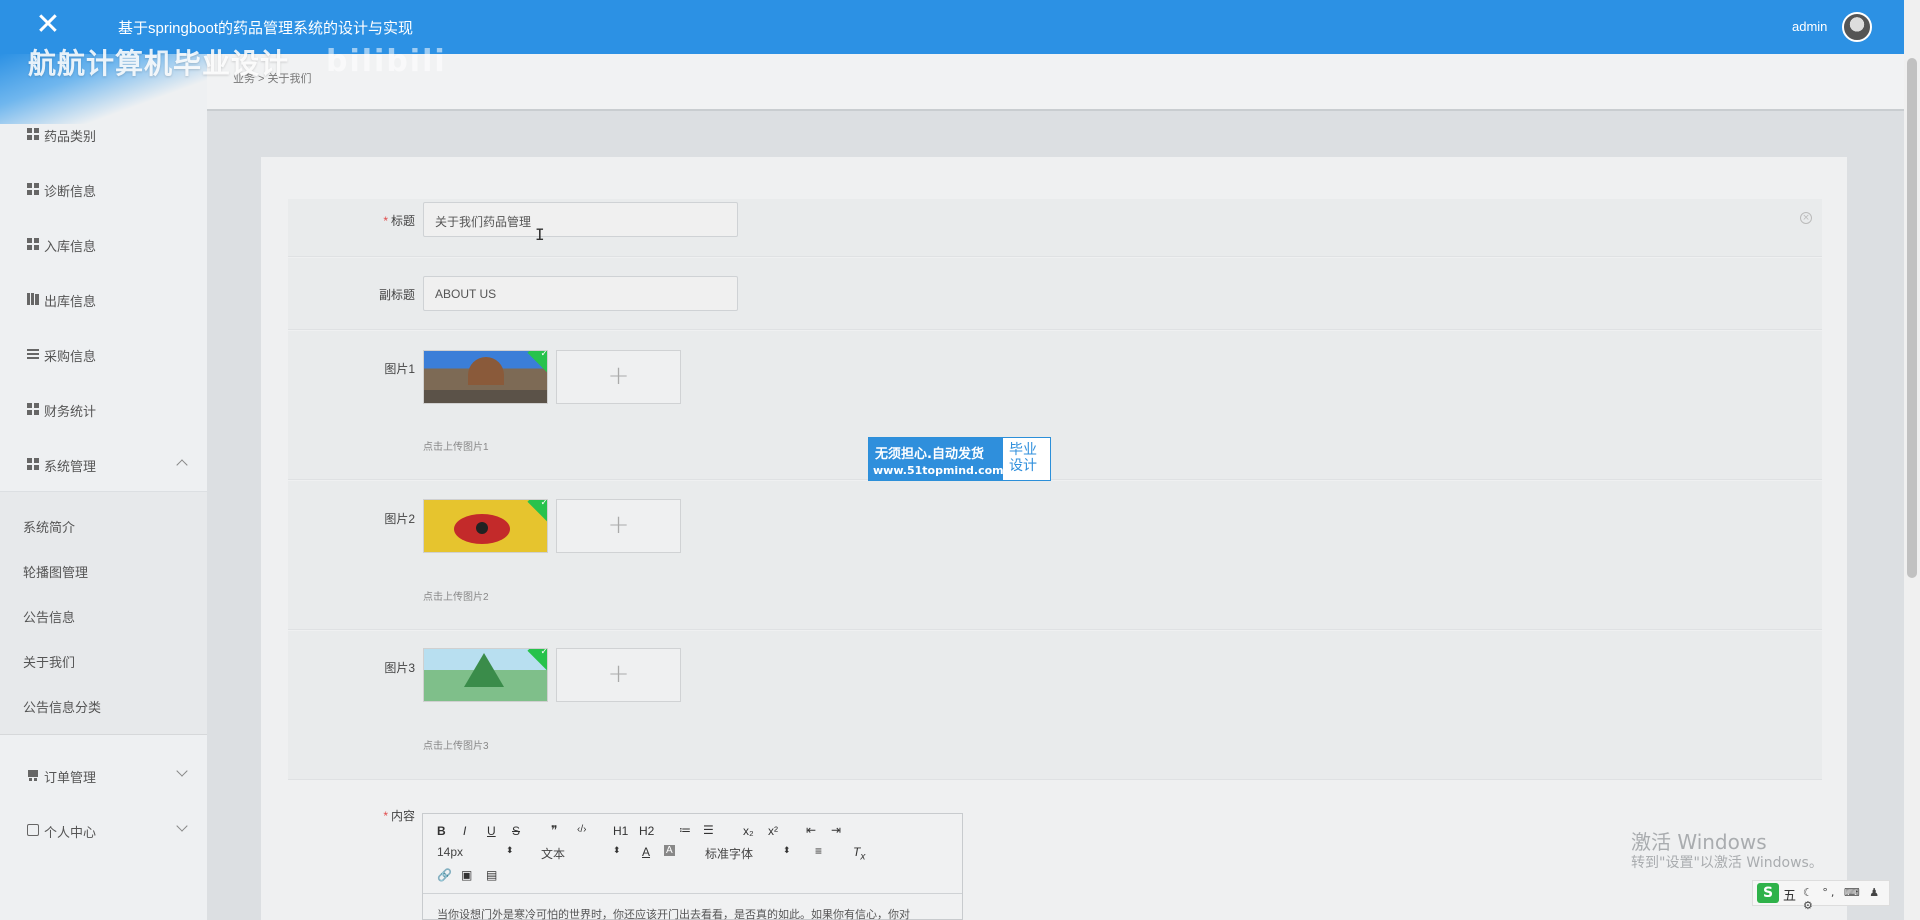 The height and width of the screenshot is (920, 1920). What do you see at coordinates (1809, 26) in the screenshot?
I see `user-name: admin` at bounding box center [1809, 26].